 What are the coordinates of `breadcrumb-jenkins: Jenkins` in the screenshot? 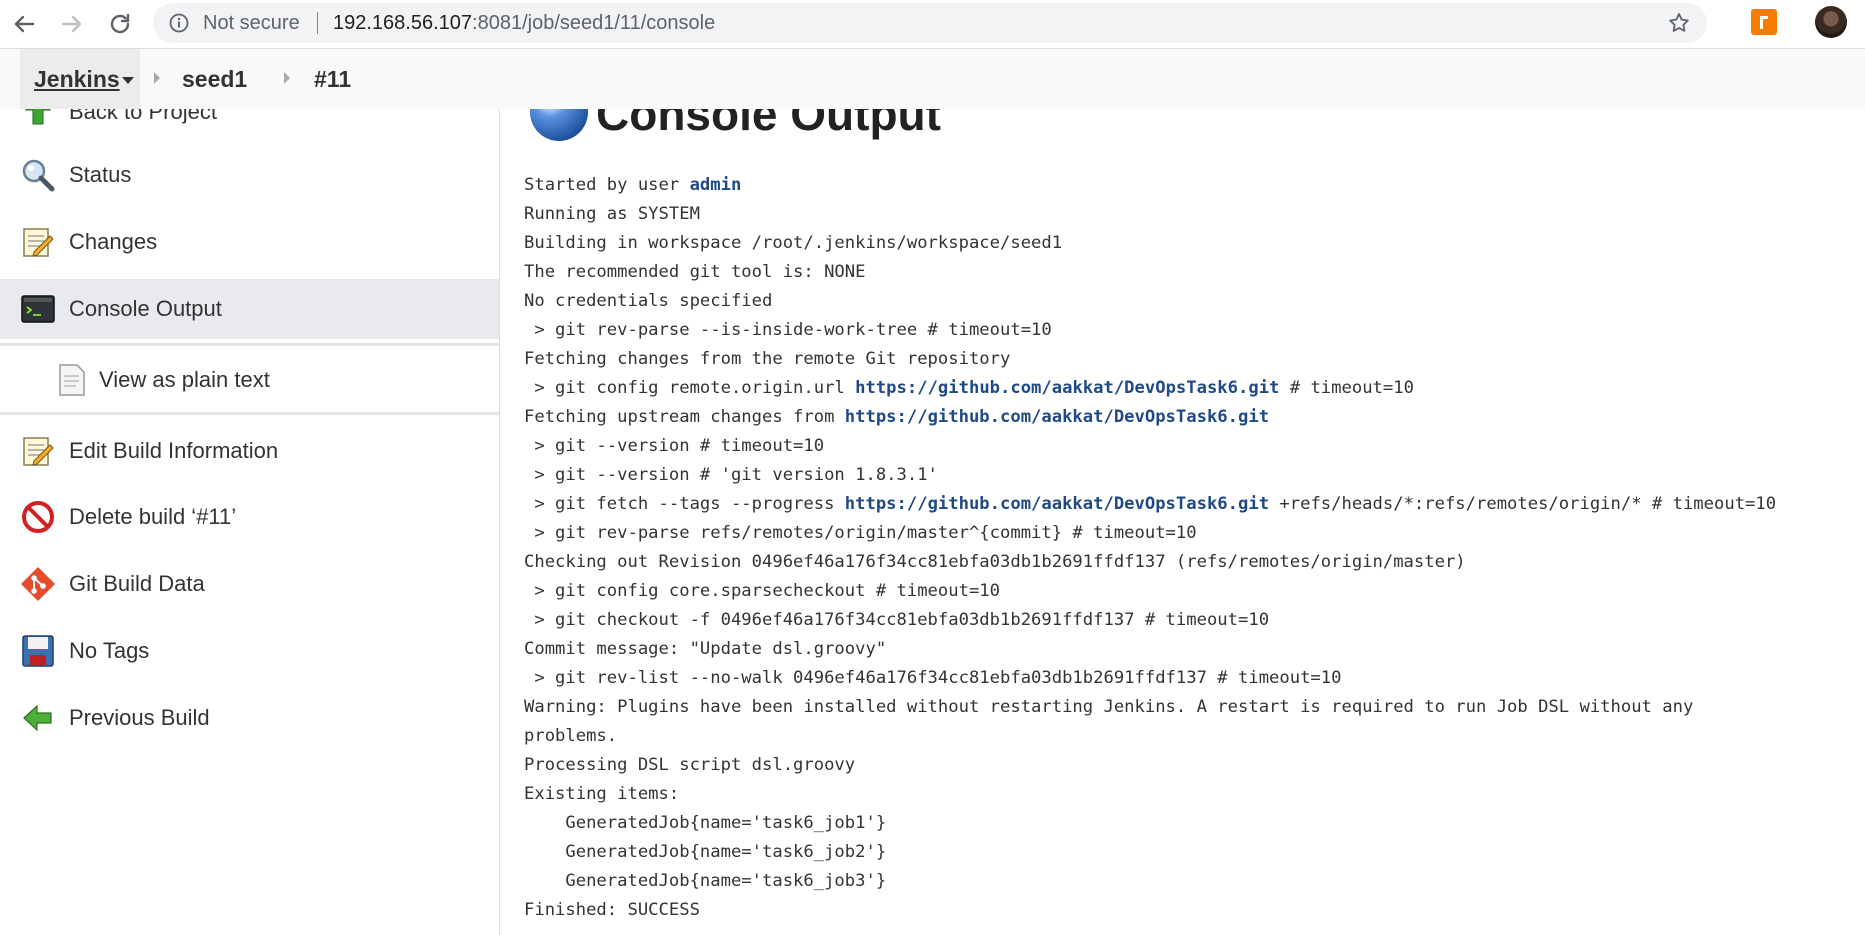 It's located at (77, 79).